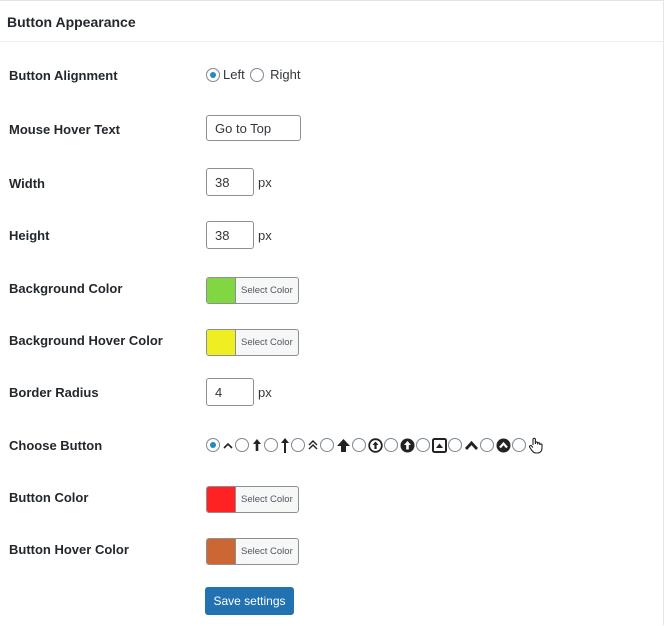 The width and height of the screenshot is (665, 626). What do you see at coordinates (63, 75) in the screenshot?
I see `button-alignment-label: Button Alignment` at bounding box center [63, 75].